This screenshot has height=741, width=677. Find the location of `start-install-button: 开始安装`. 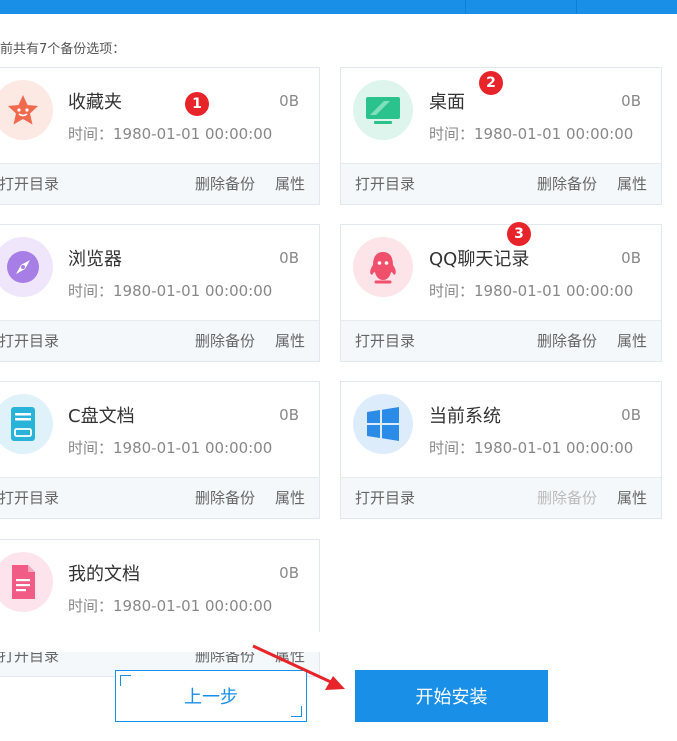

start-install-button: 开始安装 is located at coordinates (451, 696).